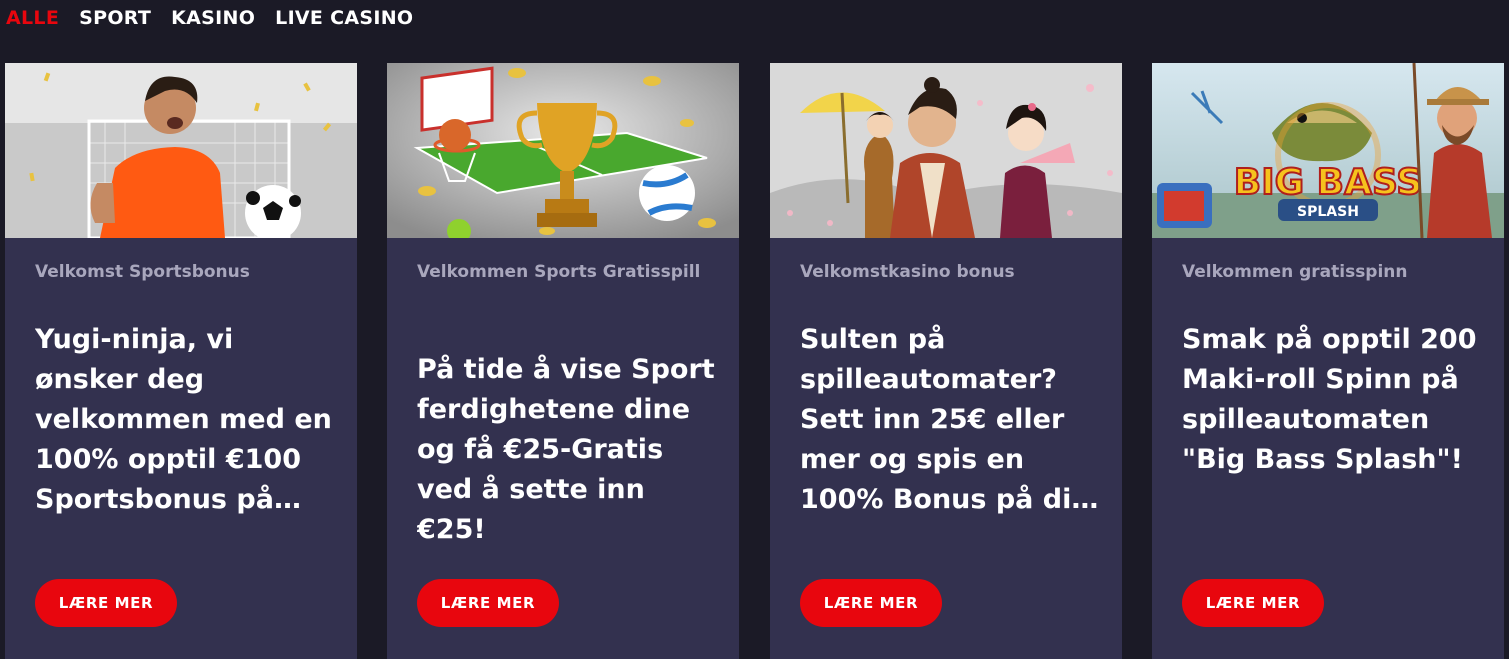 The width and height of the screenshot is (1509, 659). What do you see at coordinates (1328, 182) in the screenshot?
I see `big-bass-logo: BIG BASS` at bounding box center [1328, 182].